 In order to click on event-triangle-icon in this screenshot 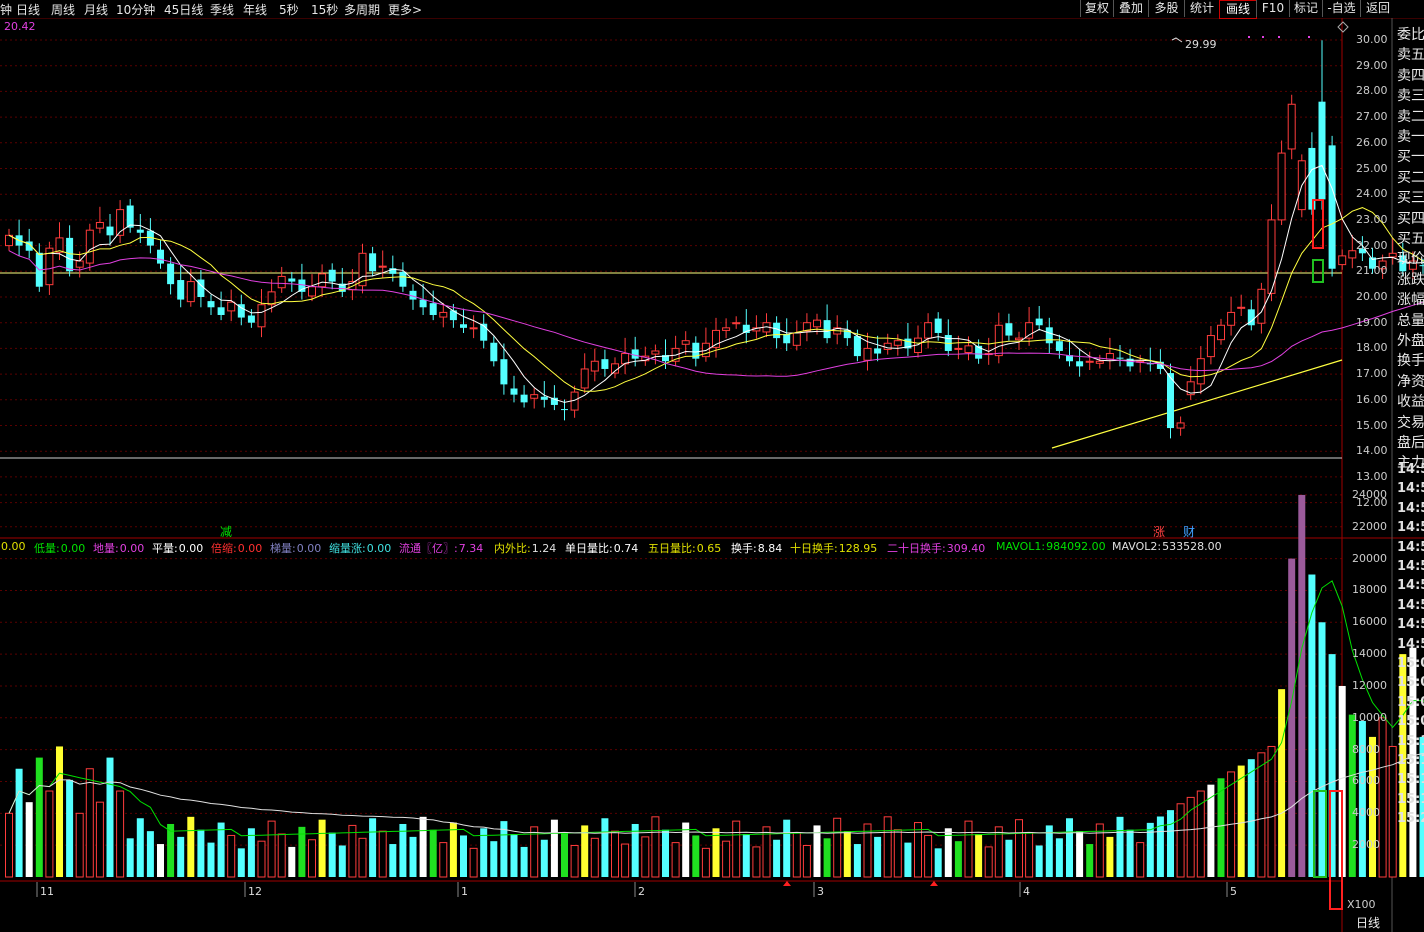, I will do `click(787, 883)`.